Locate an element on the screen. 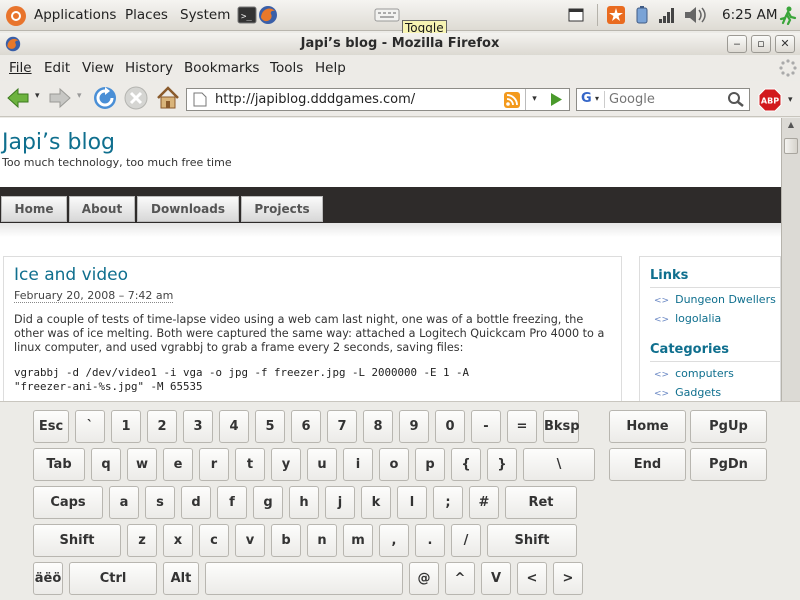 This screenshot has width=800, height=600. key-shift: Shift is located at coordinates (532, 540).